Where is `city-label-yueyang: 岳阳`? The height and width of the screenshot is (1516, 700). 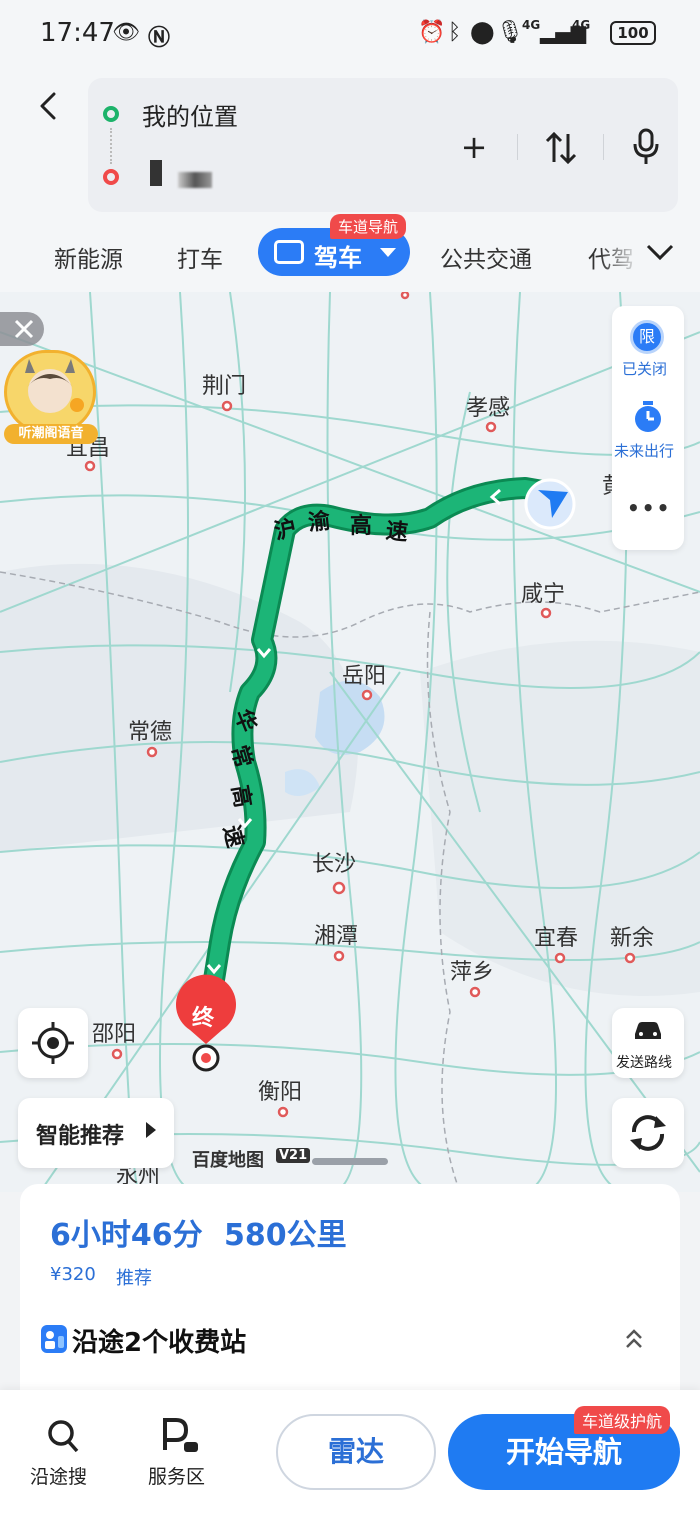 city-label-yueyang: 岳阳 is located at coordinates (364, 676).